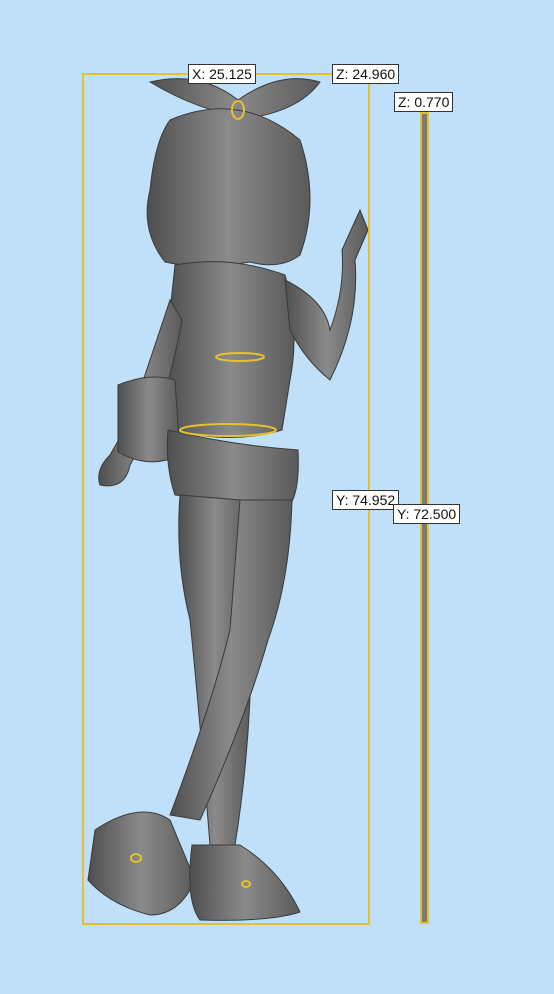 The height and width of the screenshot is (994, 554). I want to click on thin-z-dimension-label: Z: 0.770, so click(424, 102).